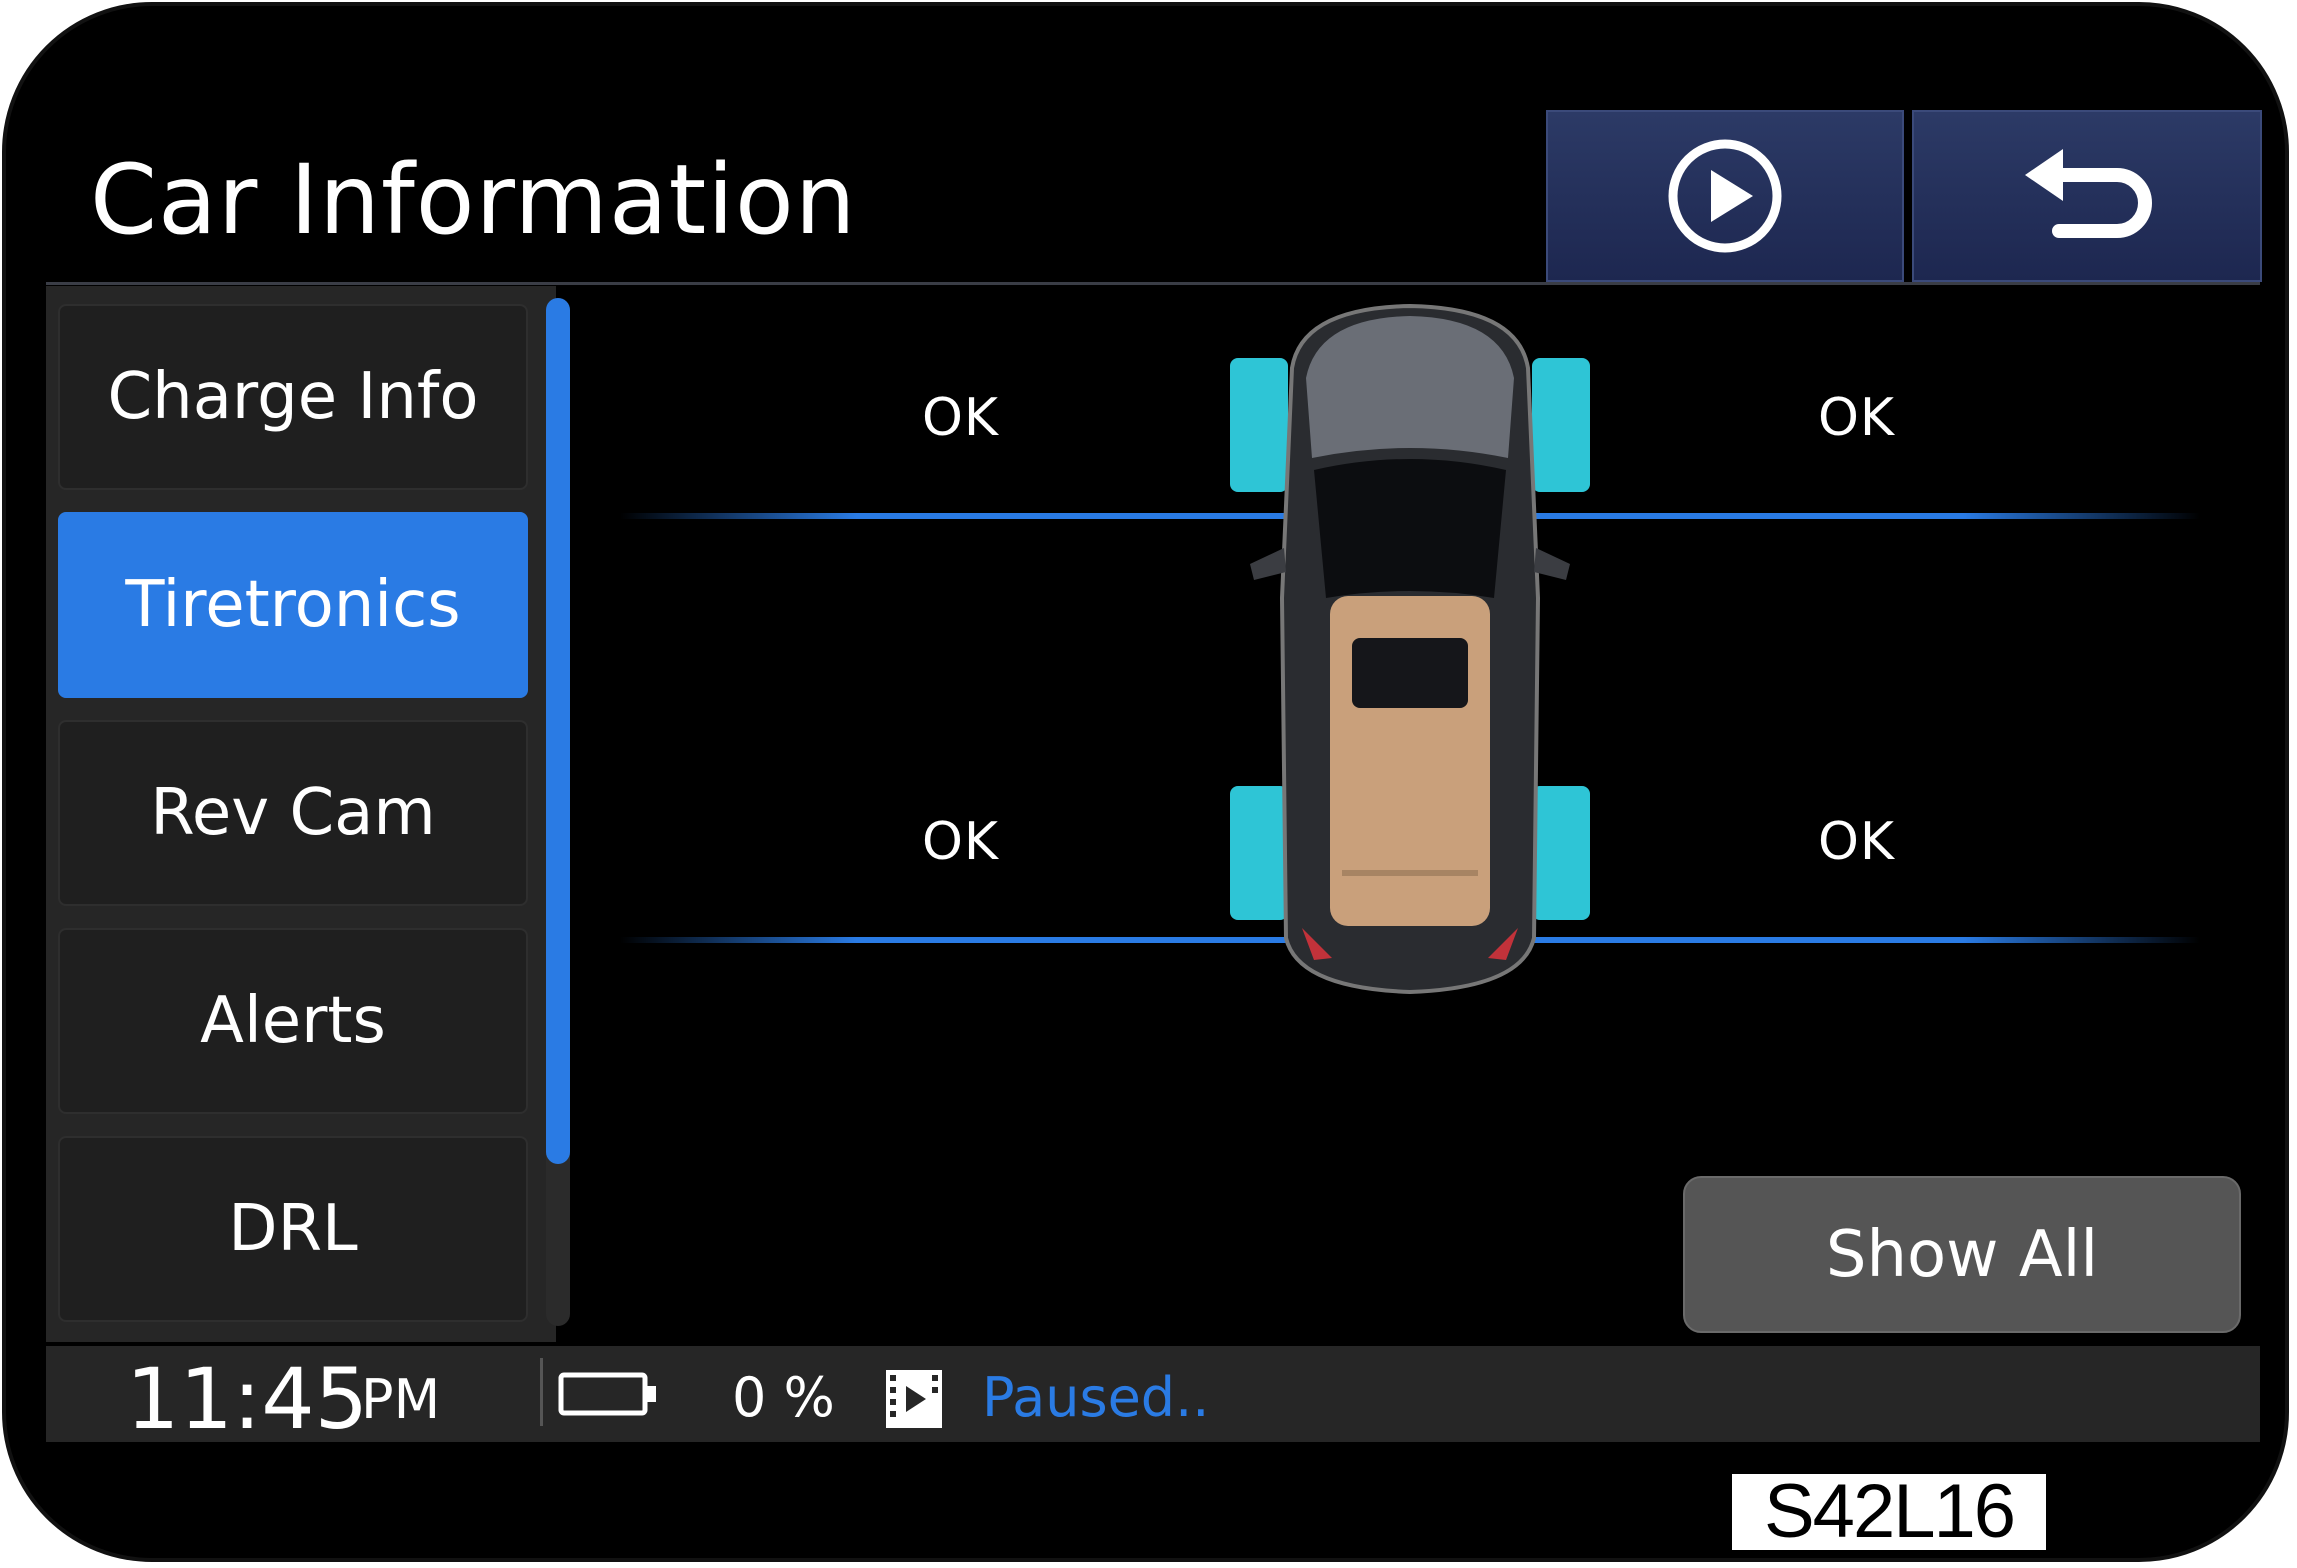 This screenshot has width=2297, height=1568. I want to click on status-bar: 11:45 PM 0 % Paused.., so click(1153, 1397).